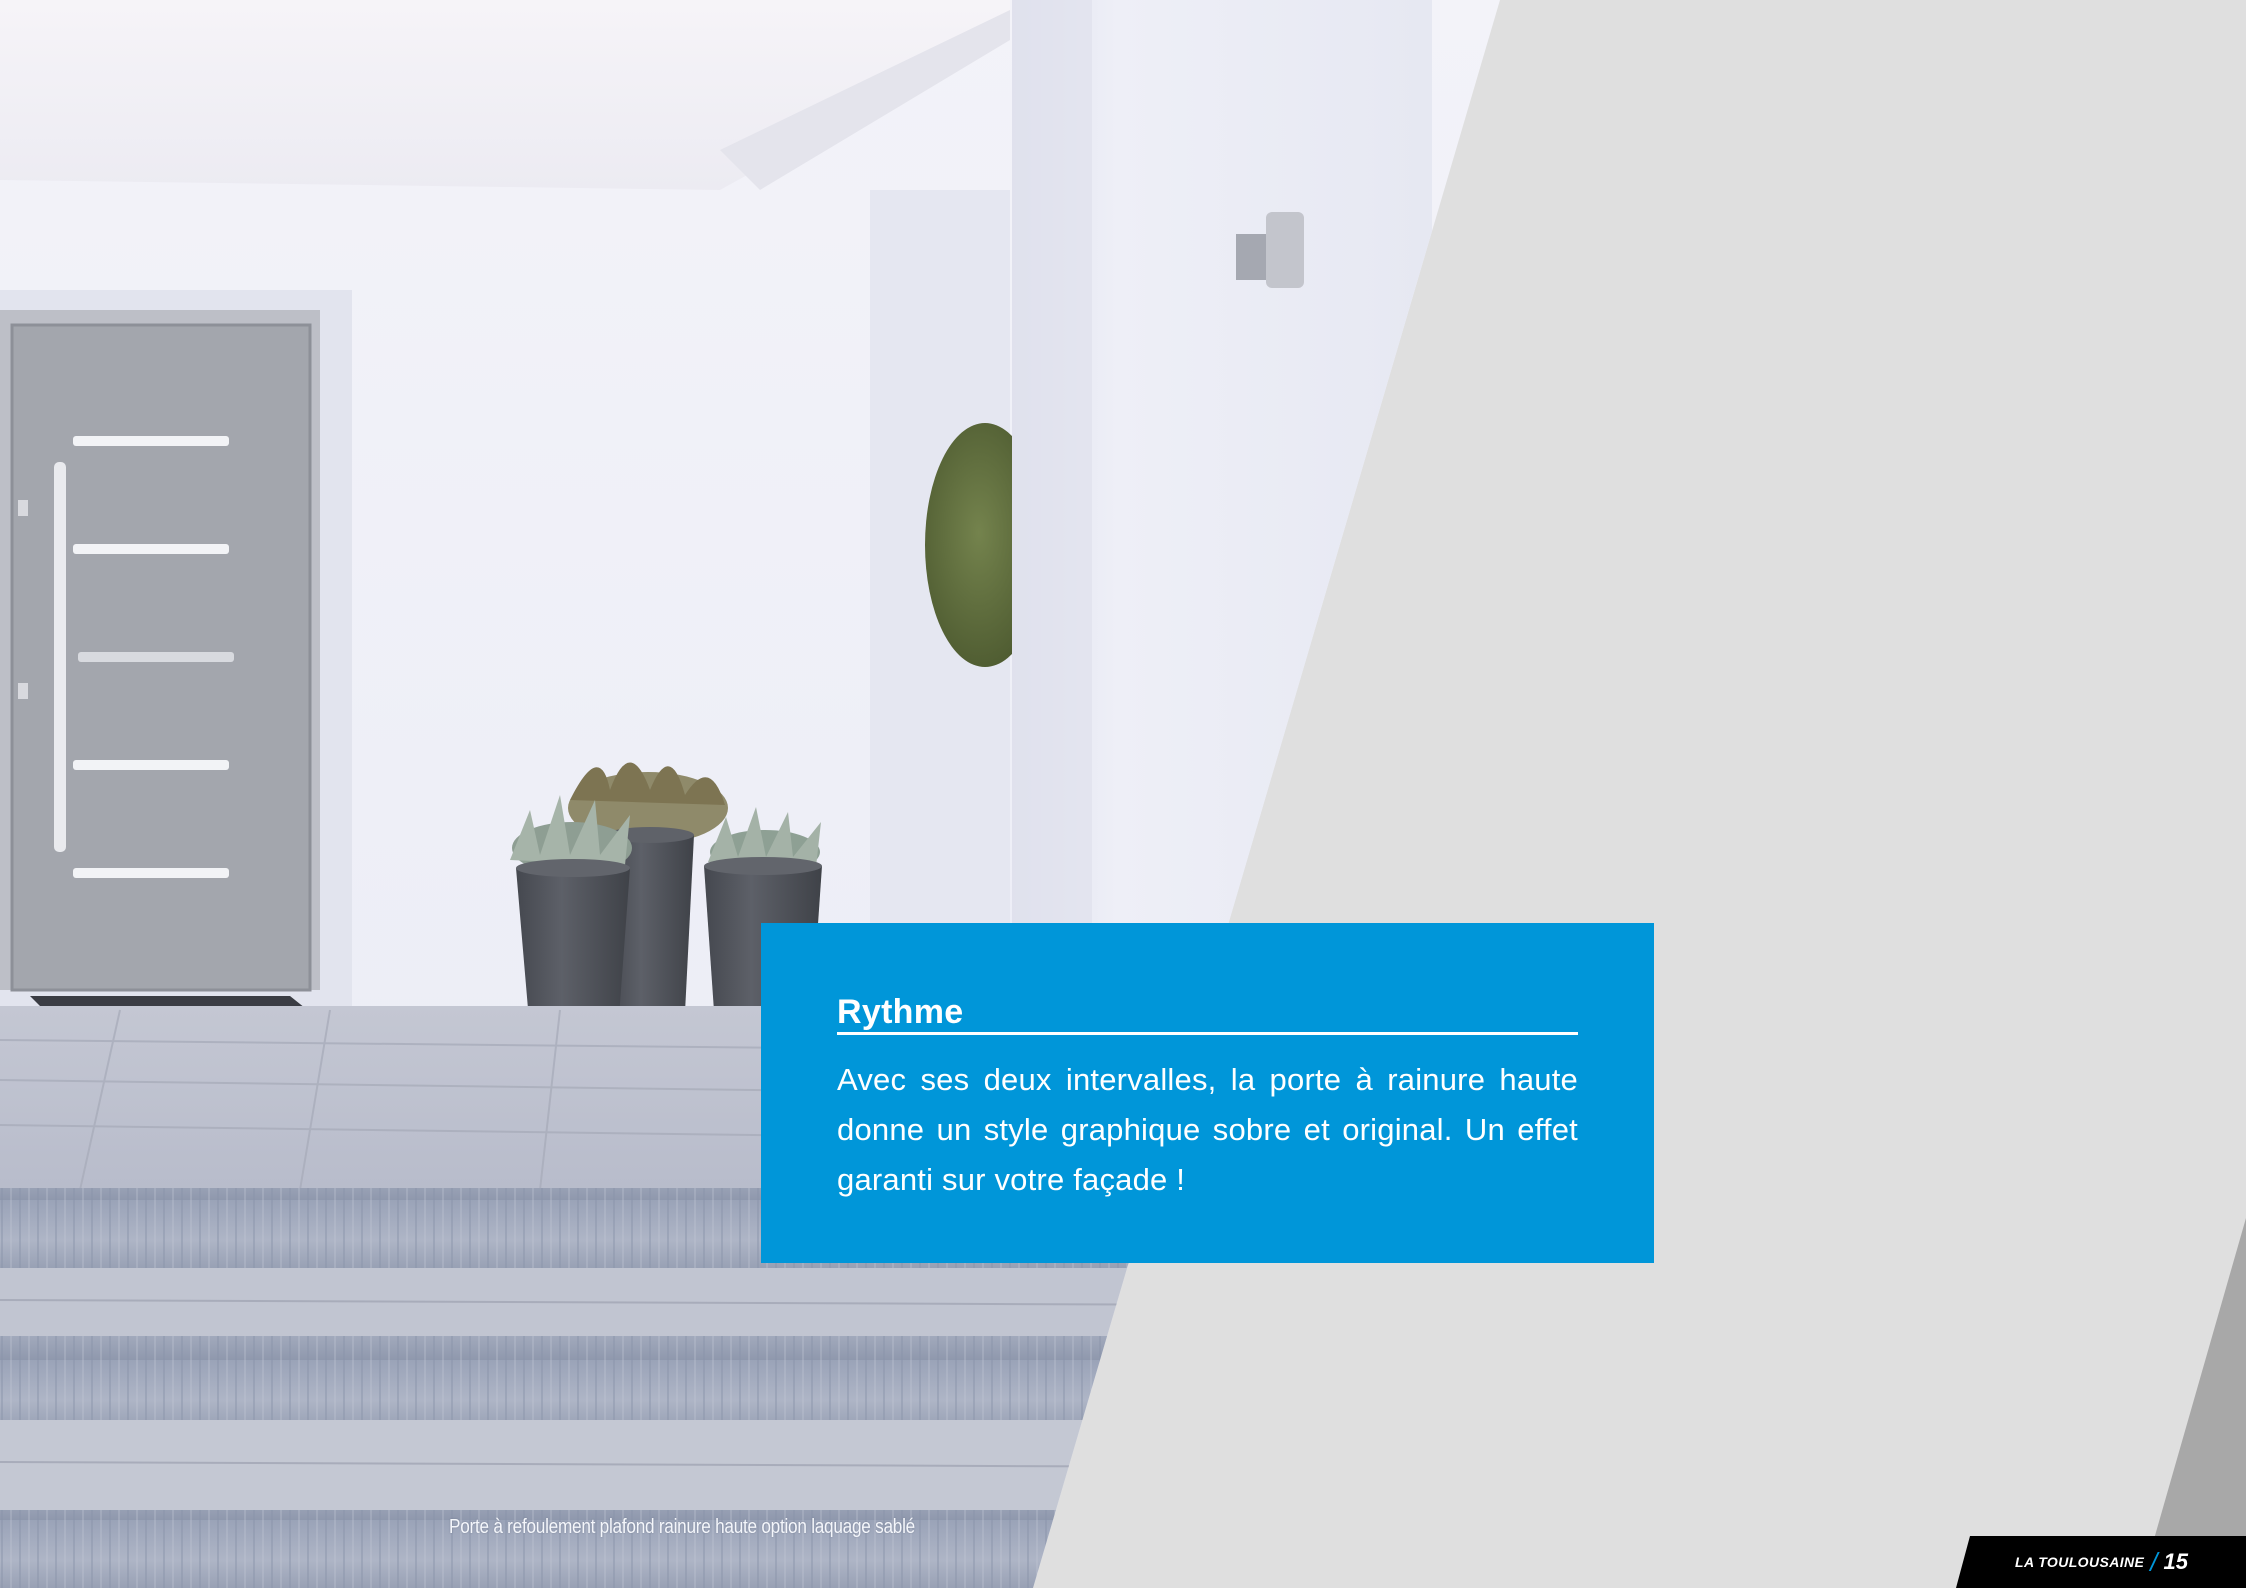  What do you see at coordinates (2175, 1561) in the screenshot?
I see `page-number: 15` at bounding box center [2175, 1561].